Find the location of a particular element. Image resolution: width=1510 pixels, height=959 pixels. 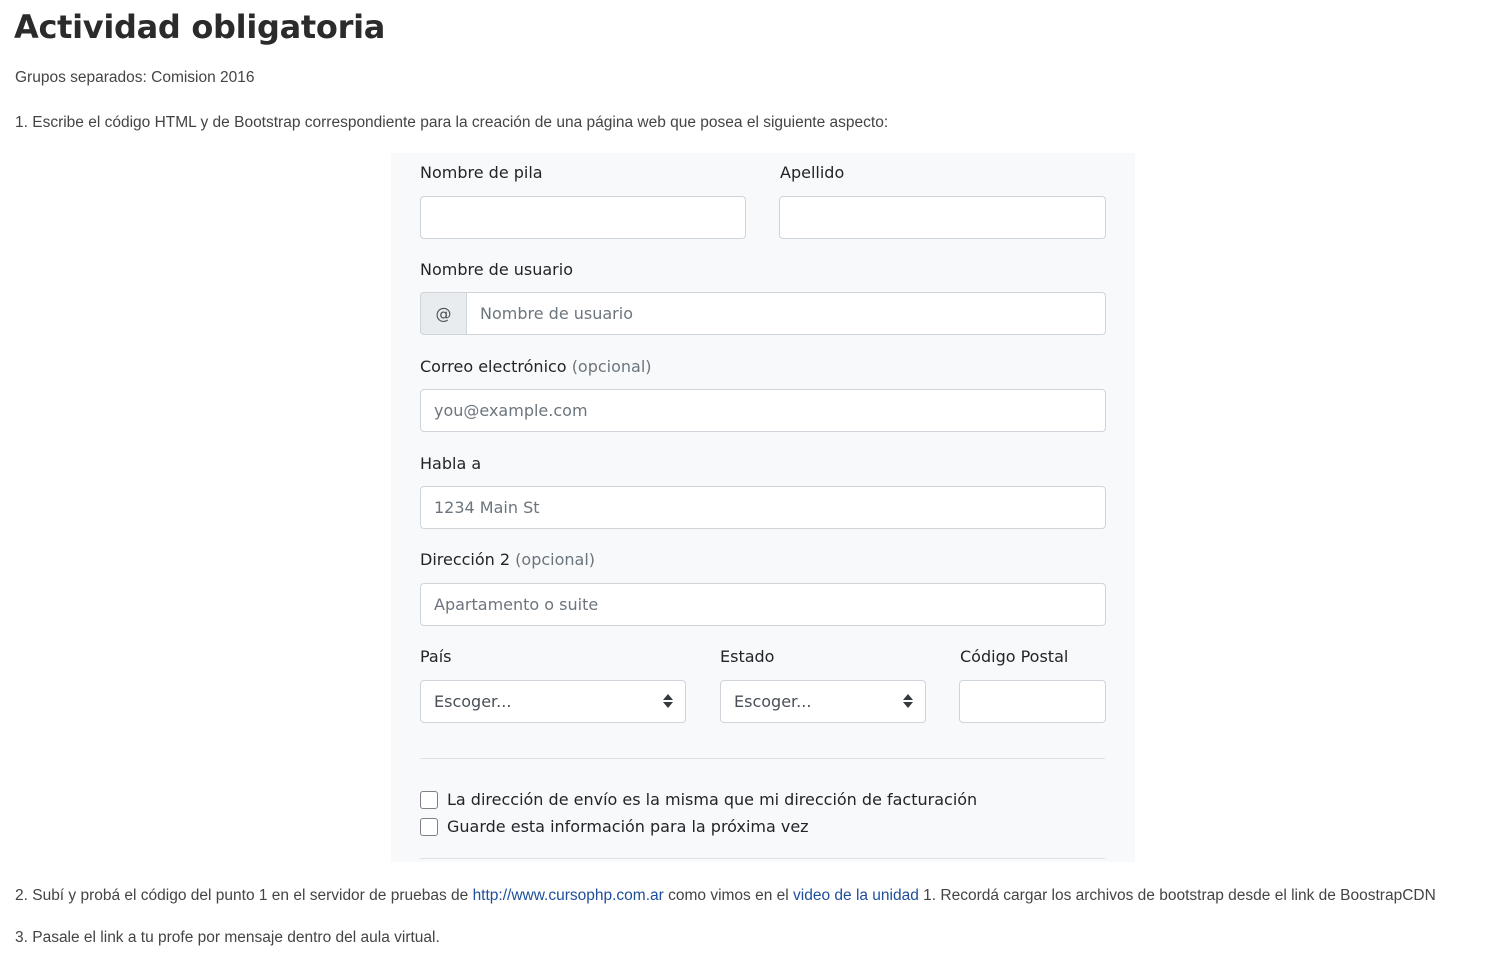

page-title: Actividad obligatoria is located at coordinates (200, 27).